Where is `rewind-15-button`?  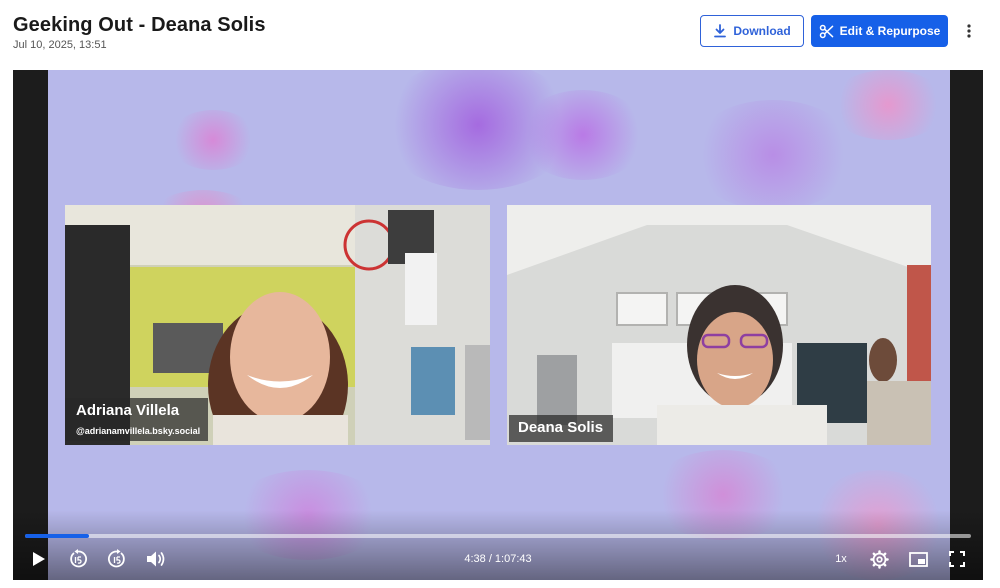 rewind-15-button is located at coordinates (78, 559).